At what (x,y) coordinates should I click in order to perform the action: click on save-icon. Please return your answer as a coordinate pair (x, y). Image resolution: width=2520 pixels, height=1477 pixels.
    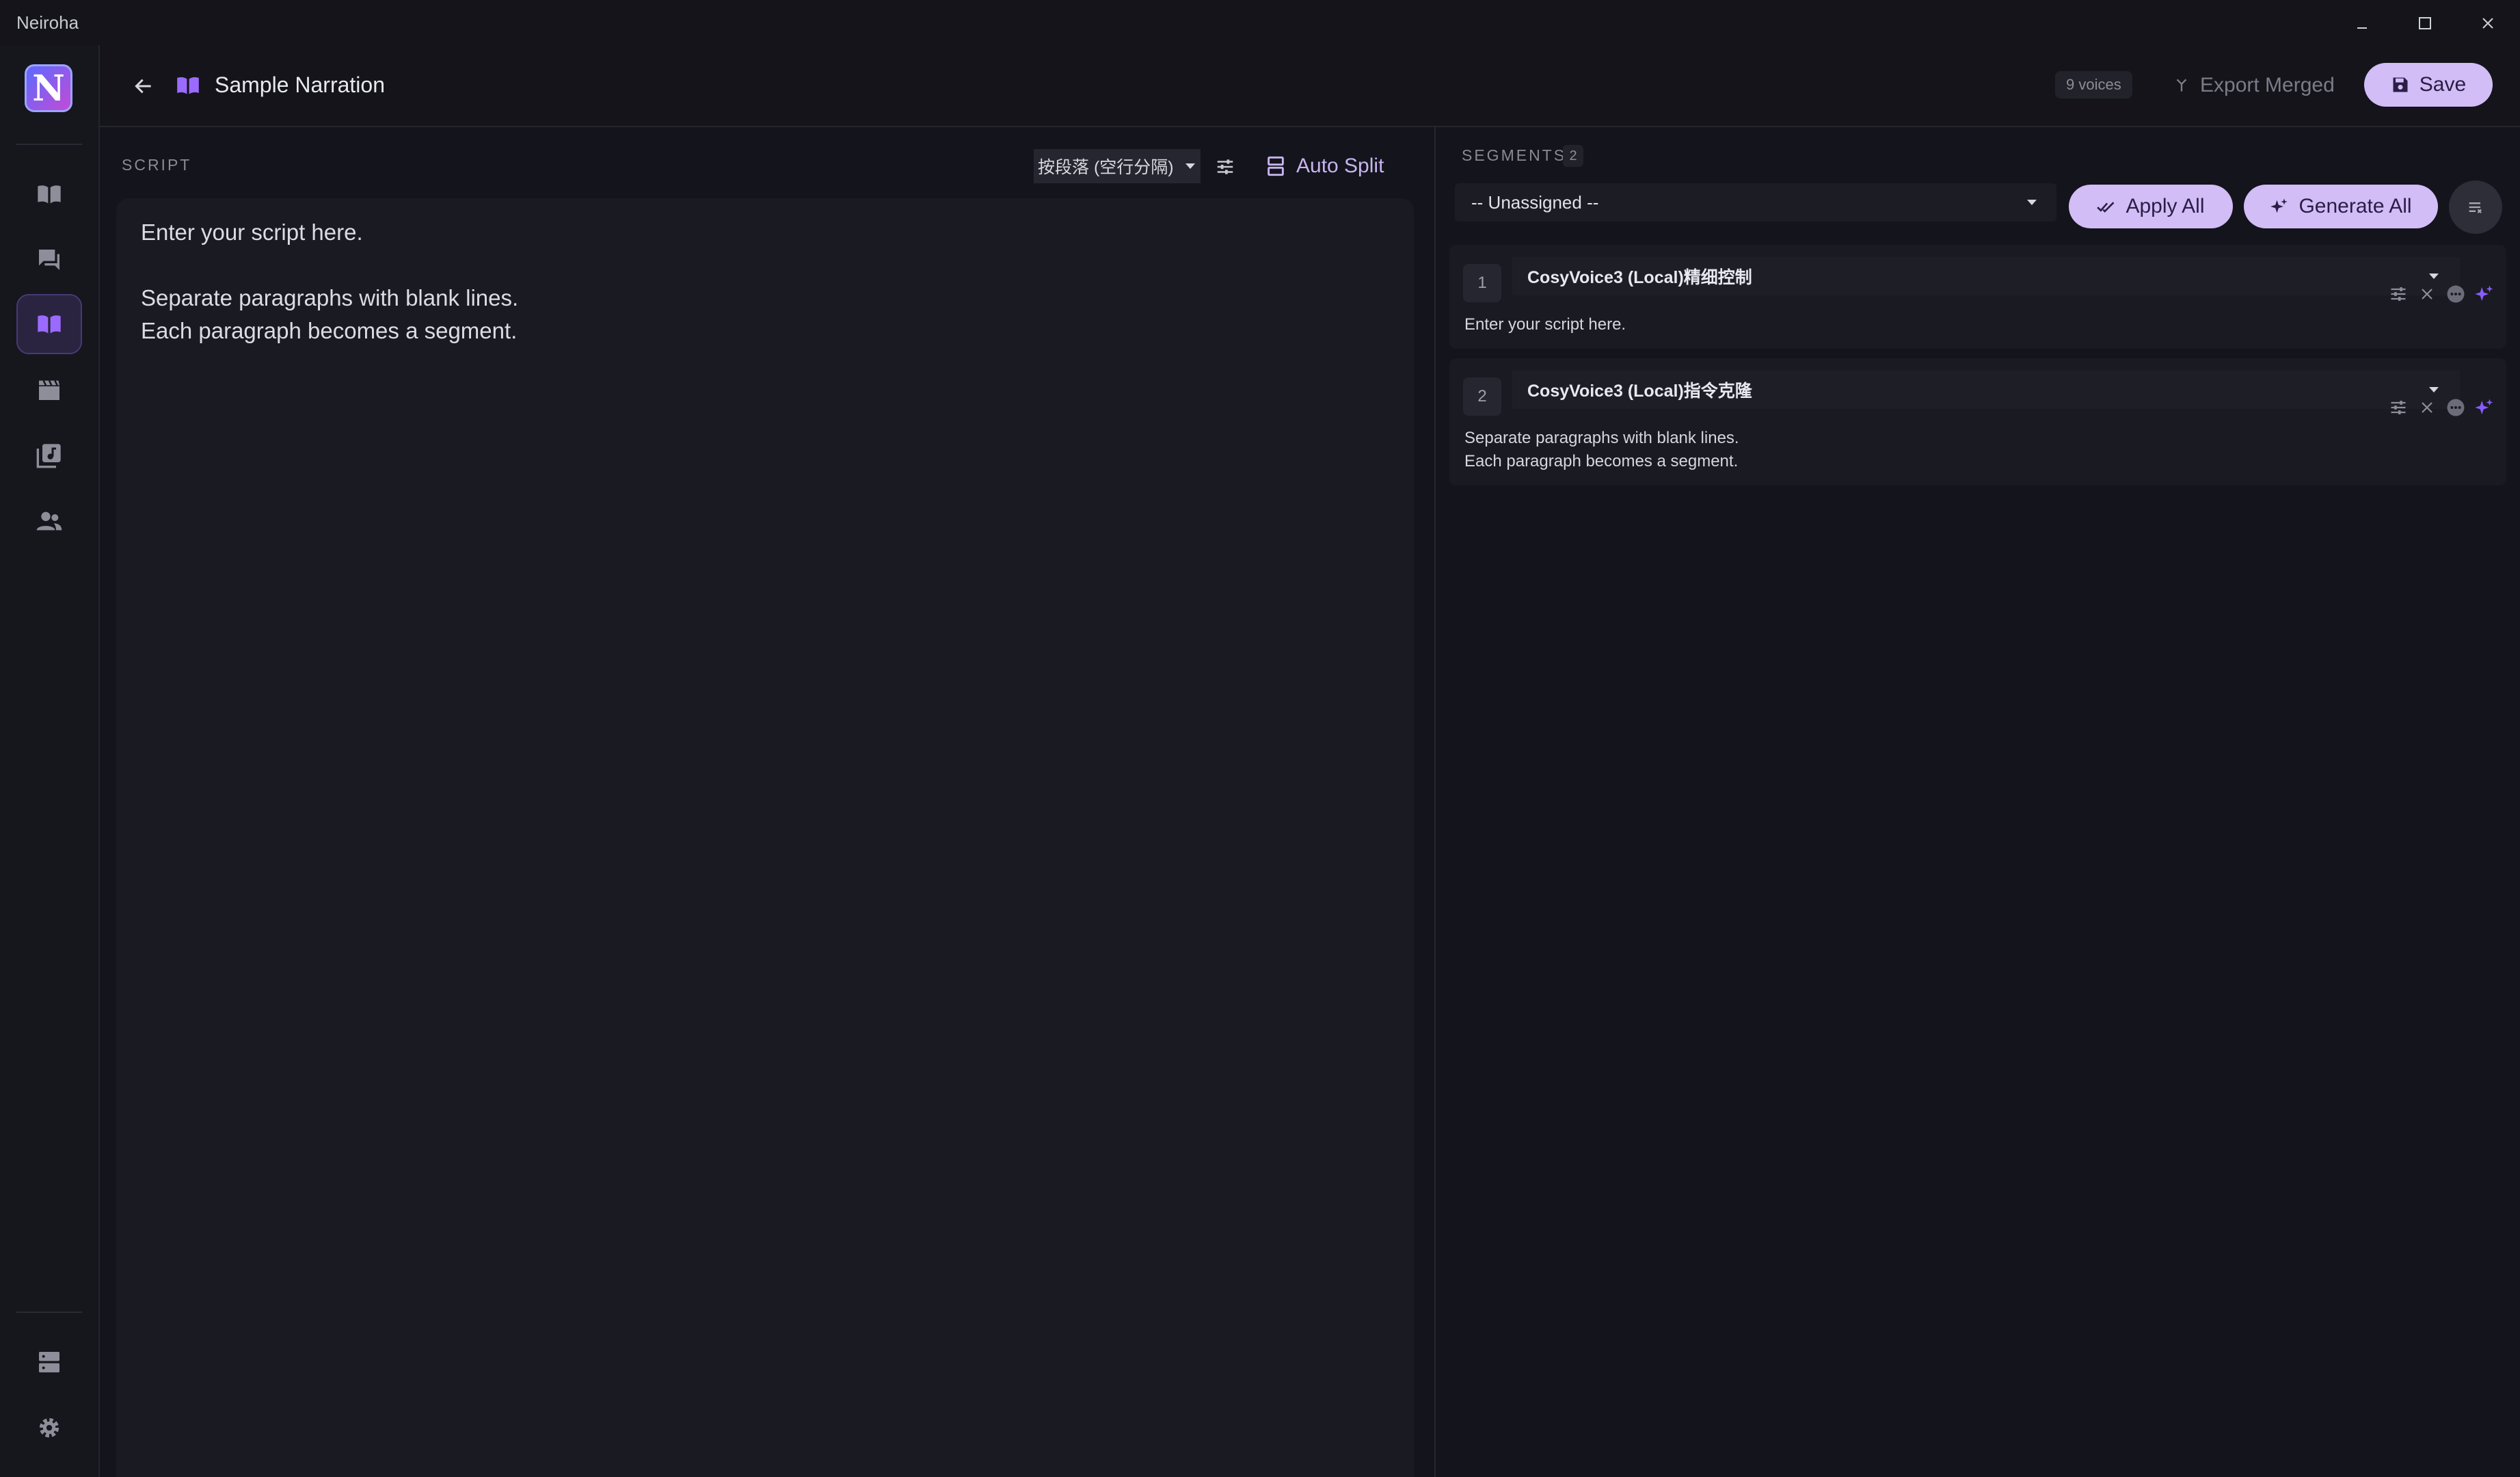
    Looking at the image, I should click on (2400, 85).